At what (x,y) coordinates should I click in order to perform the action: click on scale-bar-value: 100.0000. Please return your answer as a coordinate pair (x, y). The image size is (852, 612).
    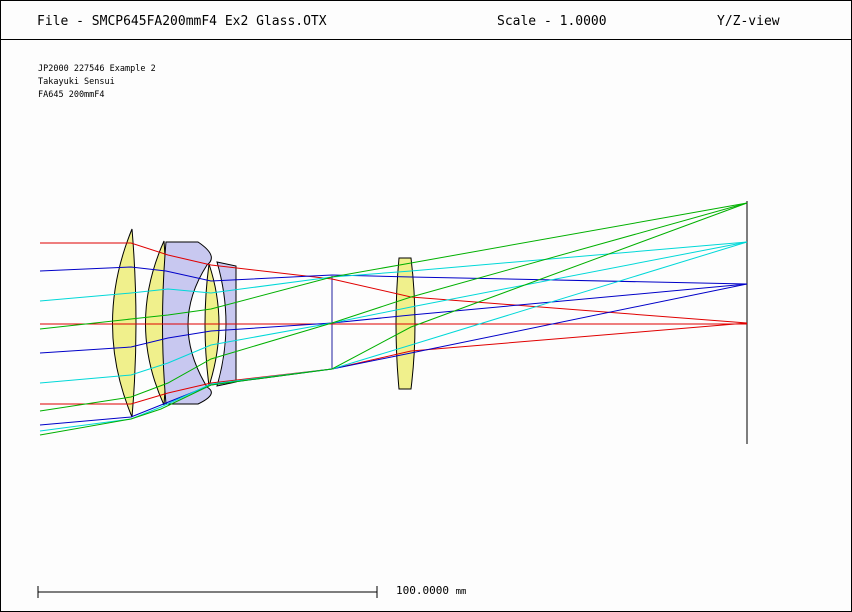
    Looking at the image, I should click on (422, 590).